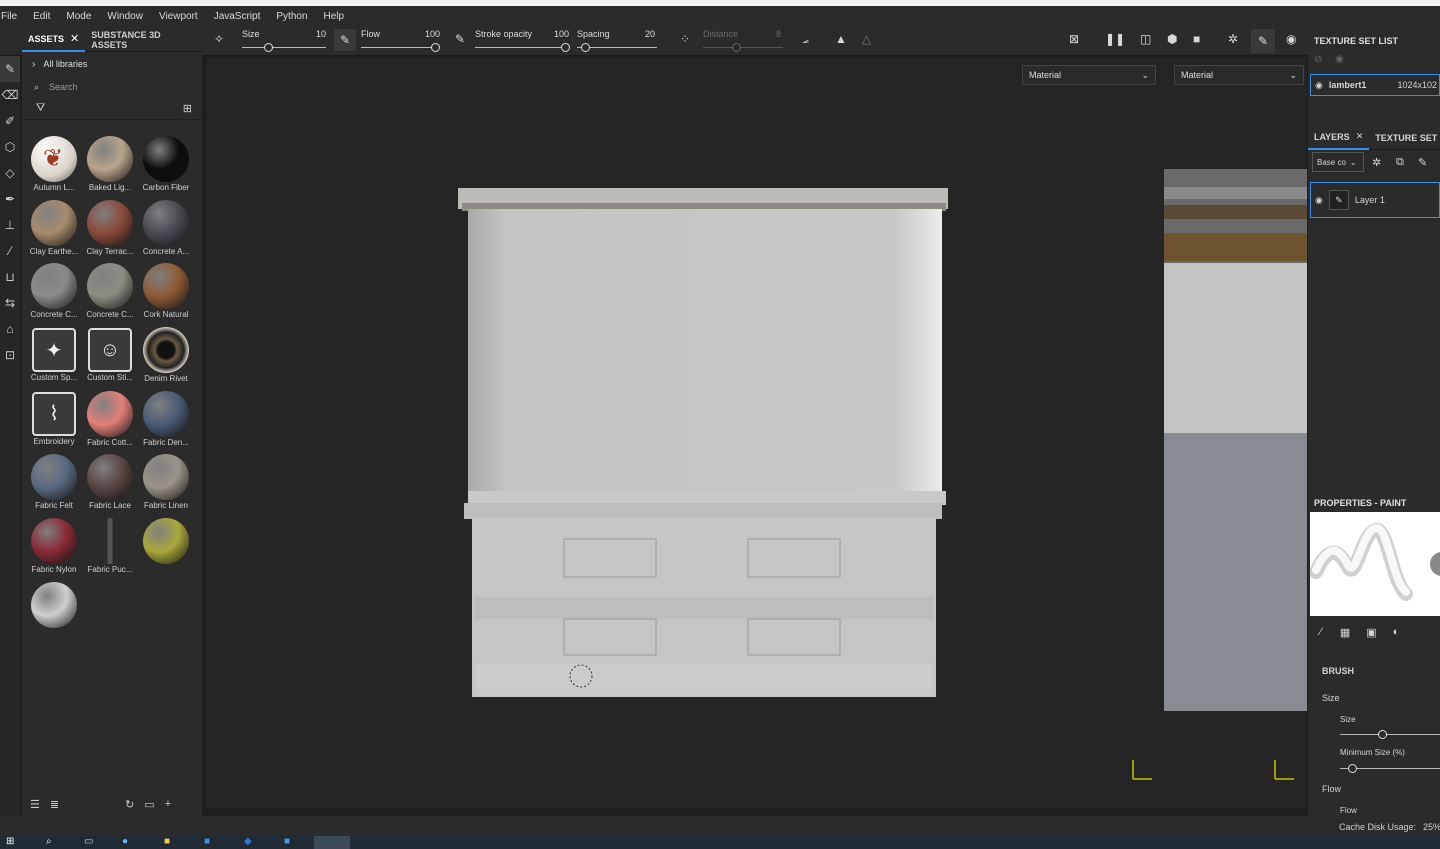 The height and width of the screenshot is (849, 1440). Describe the element at coordinates (841, 39) in the screenshot. I see `symmetry-icon: ▲` at that location.